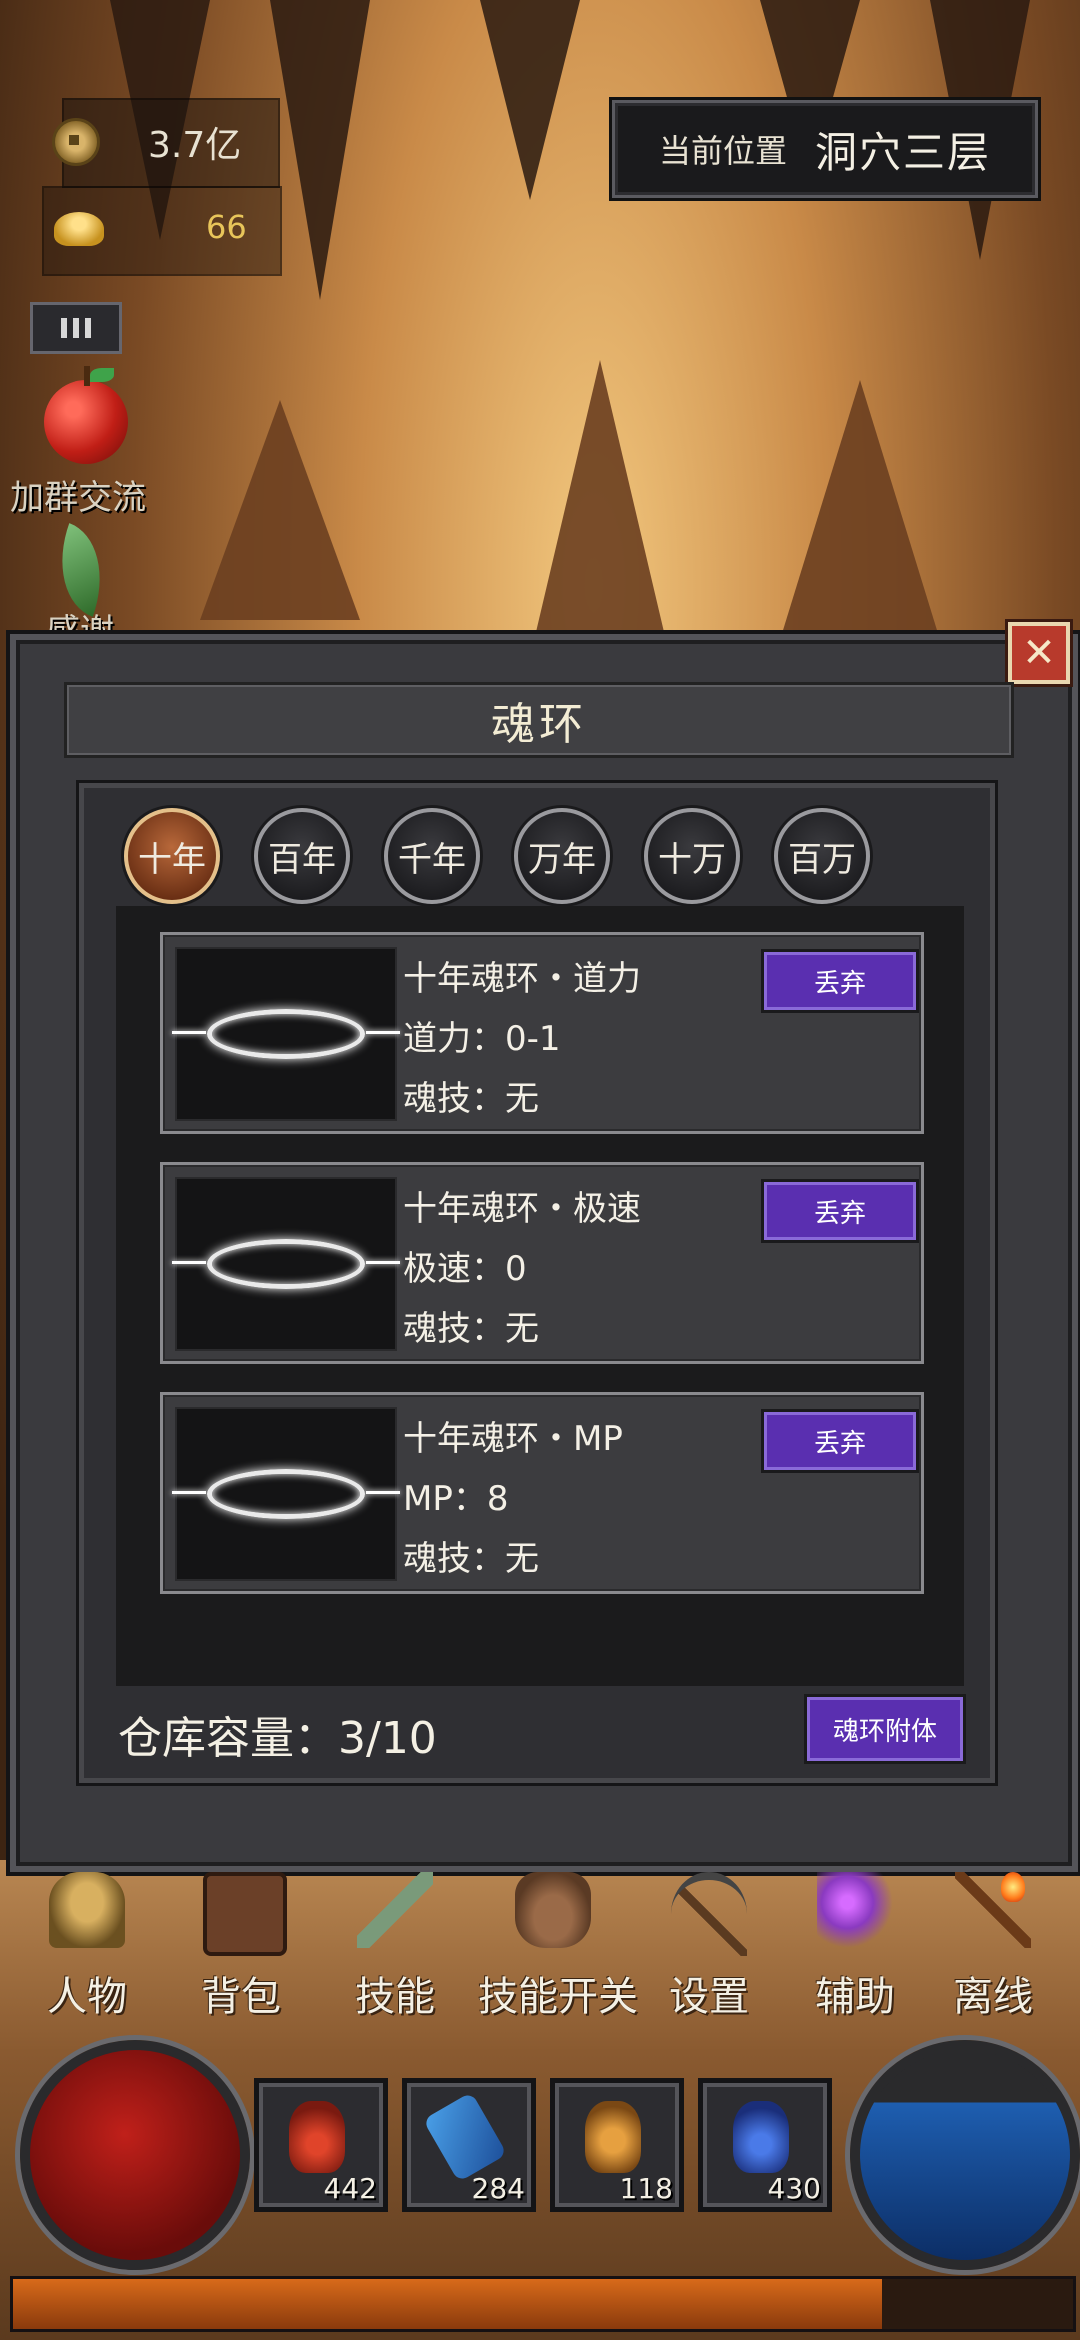 The width and height of the screenshot is (1080, 2340). What do you see at coordinates (302, 856) in the screenshot?
I see `tab-hundred-years: 百年` at bounding box center [302, 856].